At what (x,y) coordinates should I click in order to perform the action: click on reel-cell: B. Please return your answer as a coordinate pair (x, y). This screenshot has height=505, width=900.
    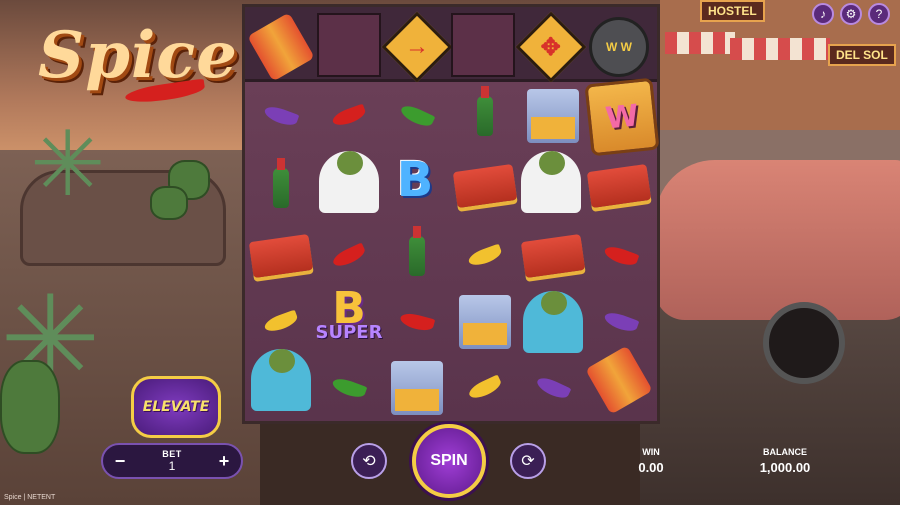
    Looking at the image, I should click on (415, 180).